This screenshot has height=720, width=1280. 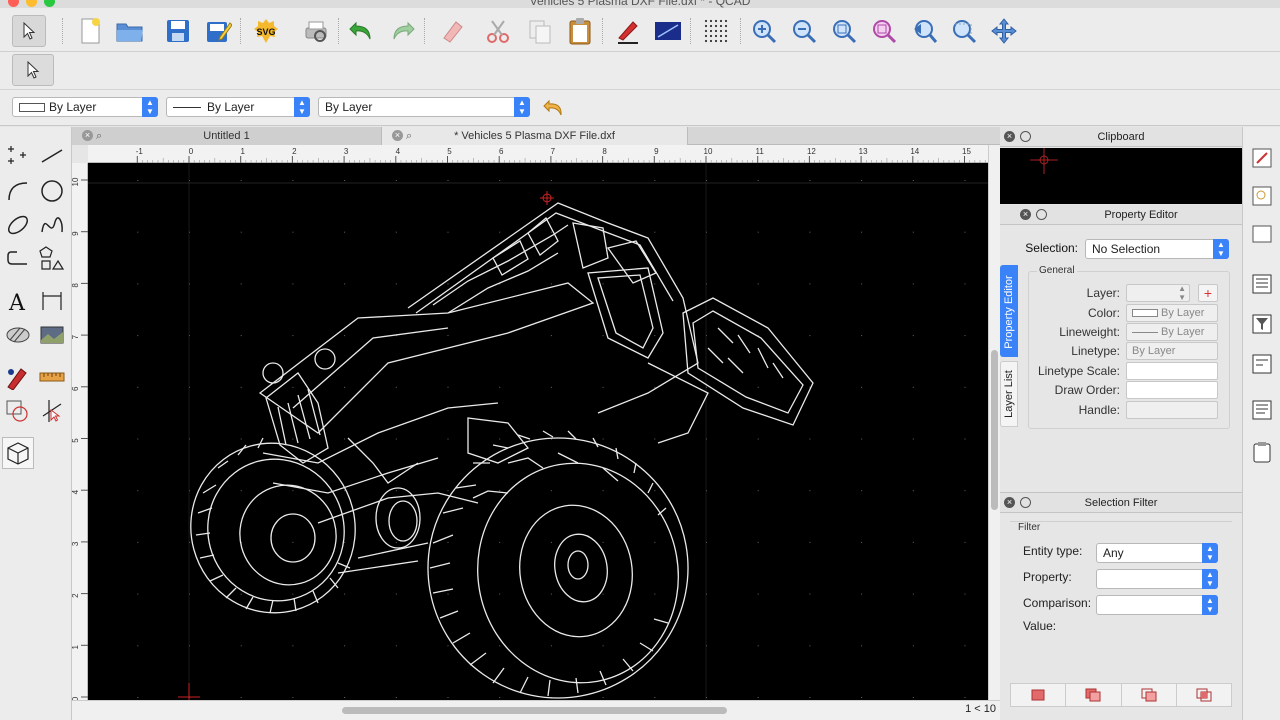 I want to click on pointer-button, so click(x=33, y=70).